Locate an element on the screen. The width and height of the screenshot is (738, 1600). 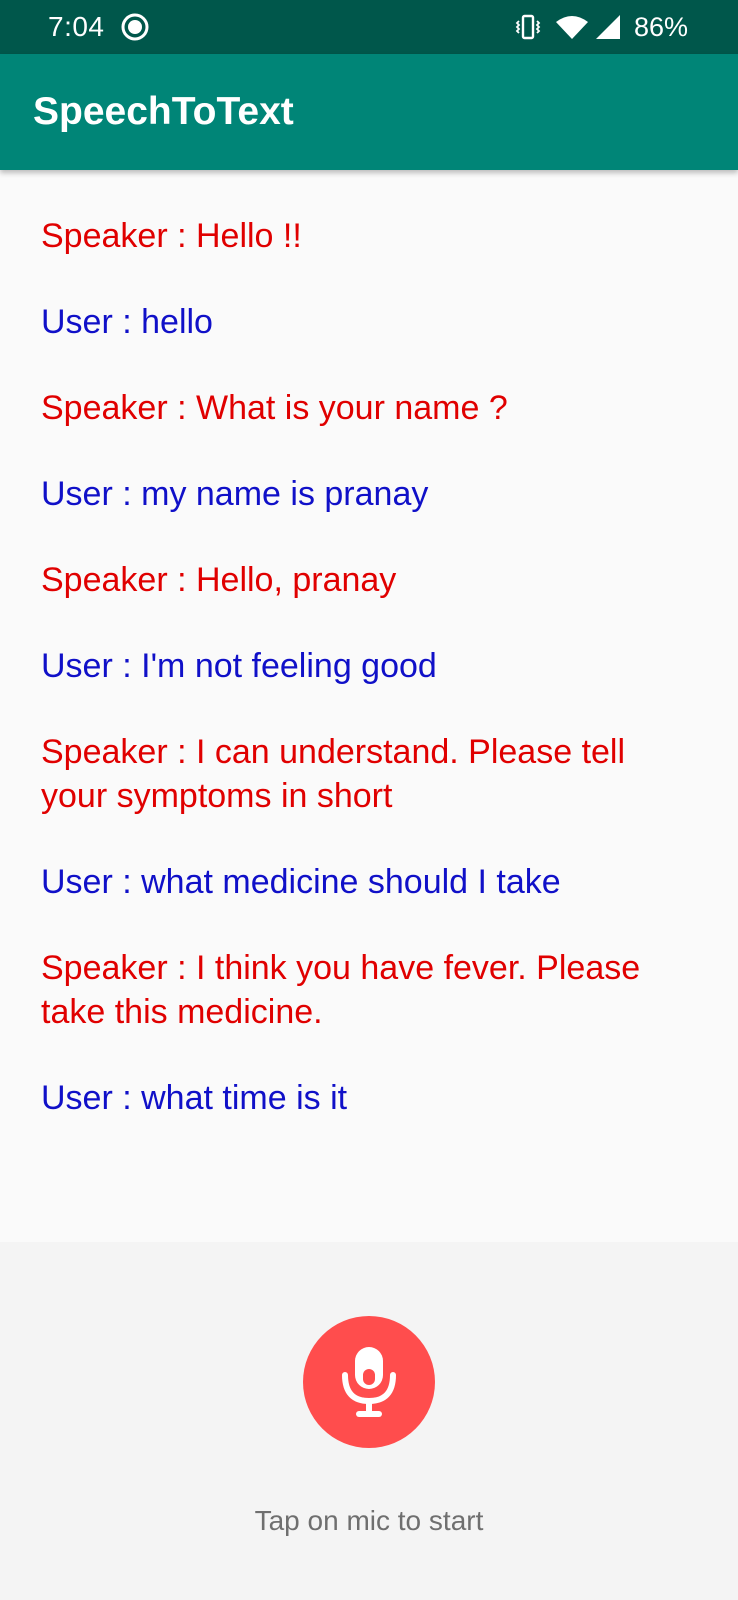
app-bar: SpeechToText is located at coordinates (369, 112).